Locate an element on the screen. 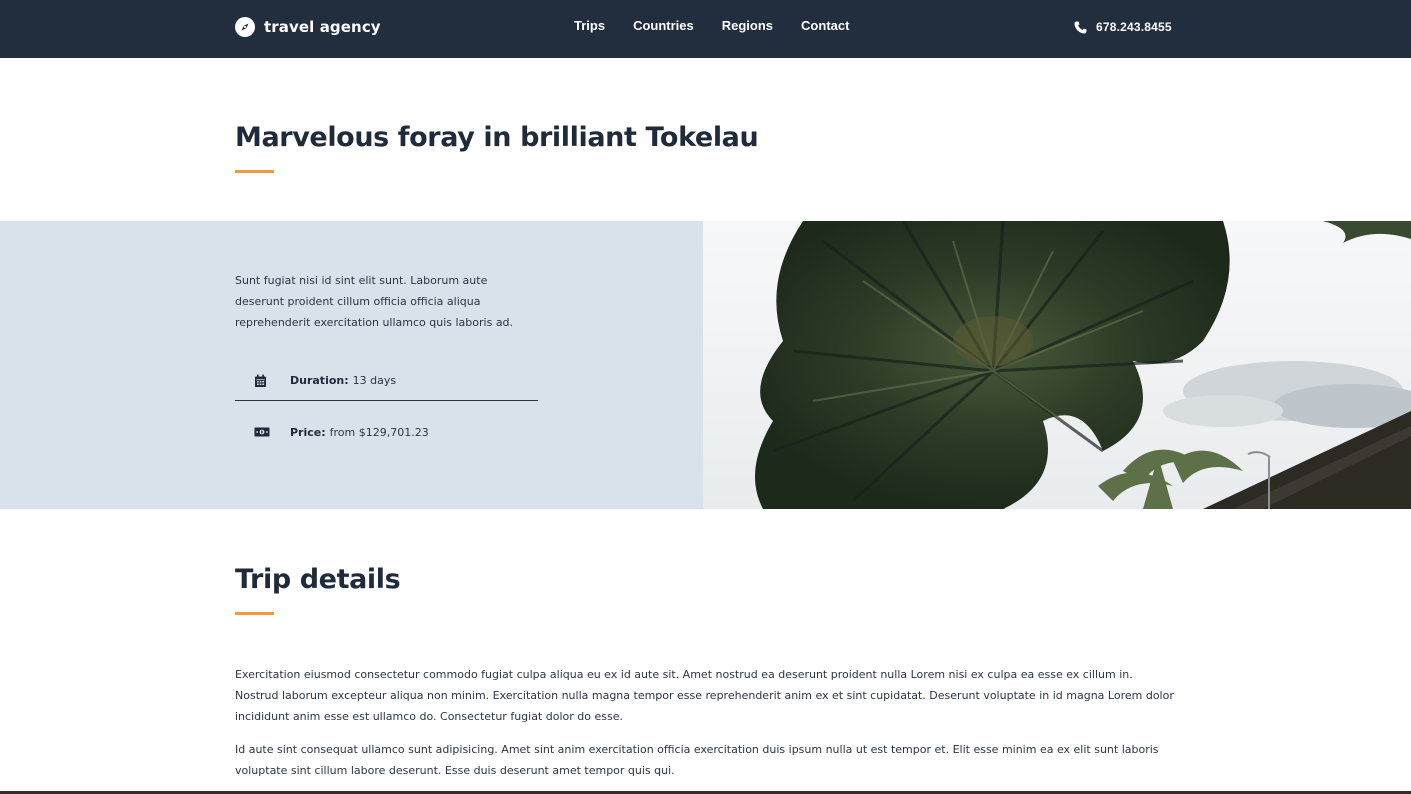 The width and height of the screenshot is (1411, 794). title-accent-divider is located at coordinates (254, 171).